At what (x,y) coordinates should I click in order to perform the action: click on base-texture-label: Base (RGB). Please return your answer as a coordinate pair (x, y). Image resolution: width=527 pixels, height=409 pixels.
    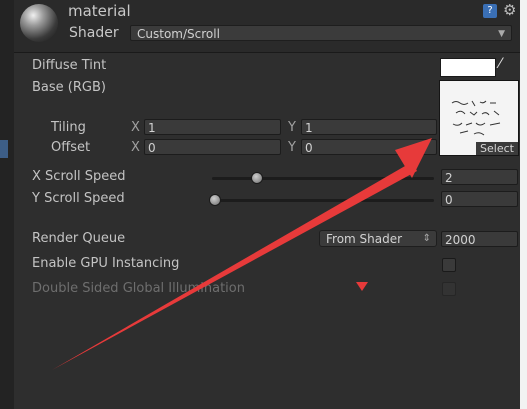
    Looking at the image, I should click on (69, 87).